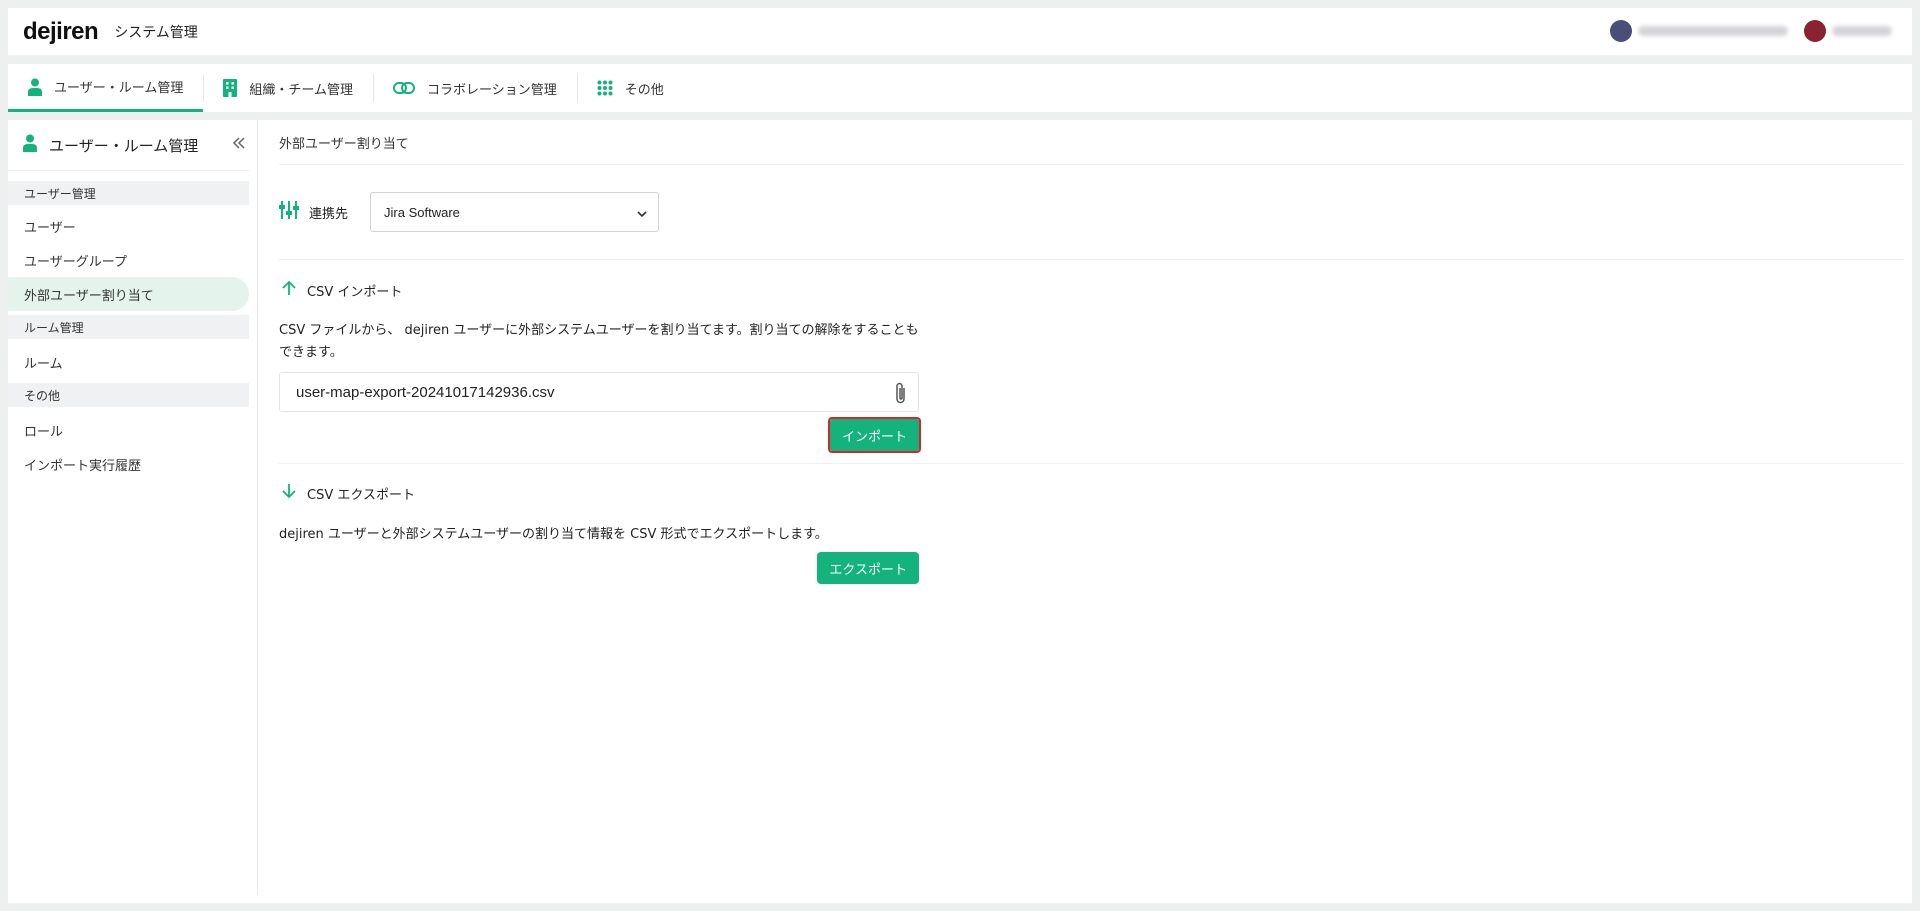  I want to click on tab-label: ユーザー・ルーム管理, so click(119, 88).